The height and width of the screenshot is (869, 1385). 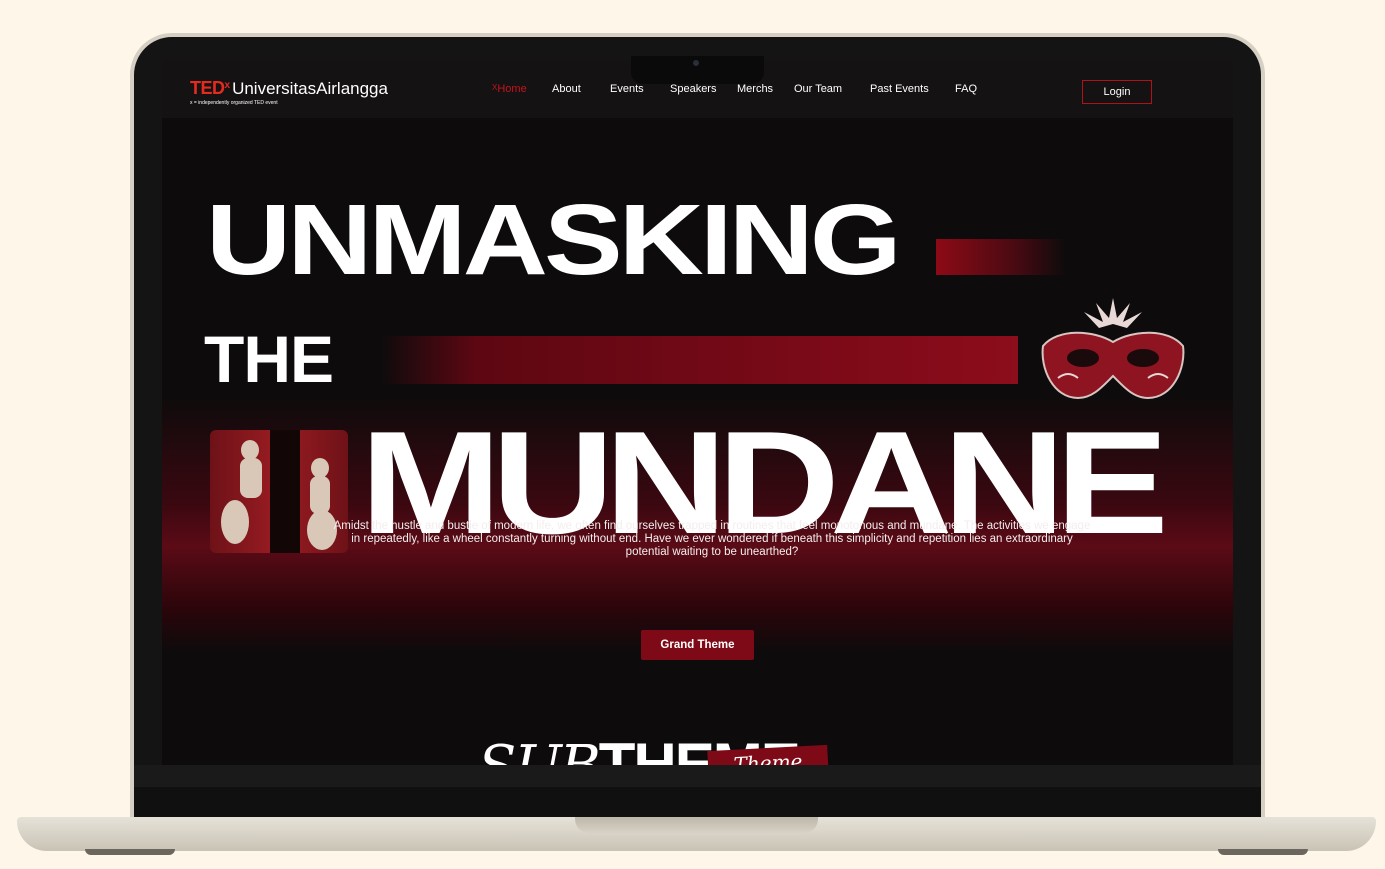 I want to click on logo-name: UniversitasAirlangga, so click(x=310, y=88).